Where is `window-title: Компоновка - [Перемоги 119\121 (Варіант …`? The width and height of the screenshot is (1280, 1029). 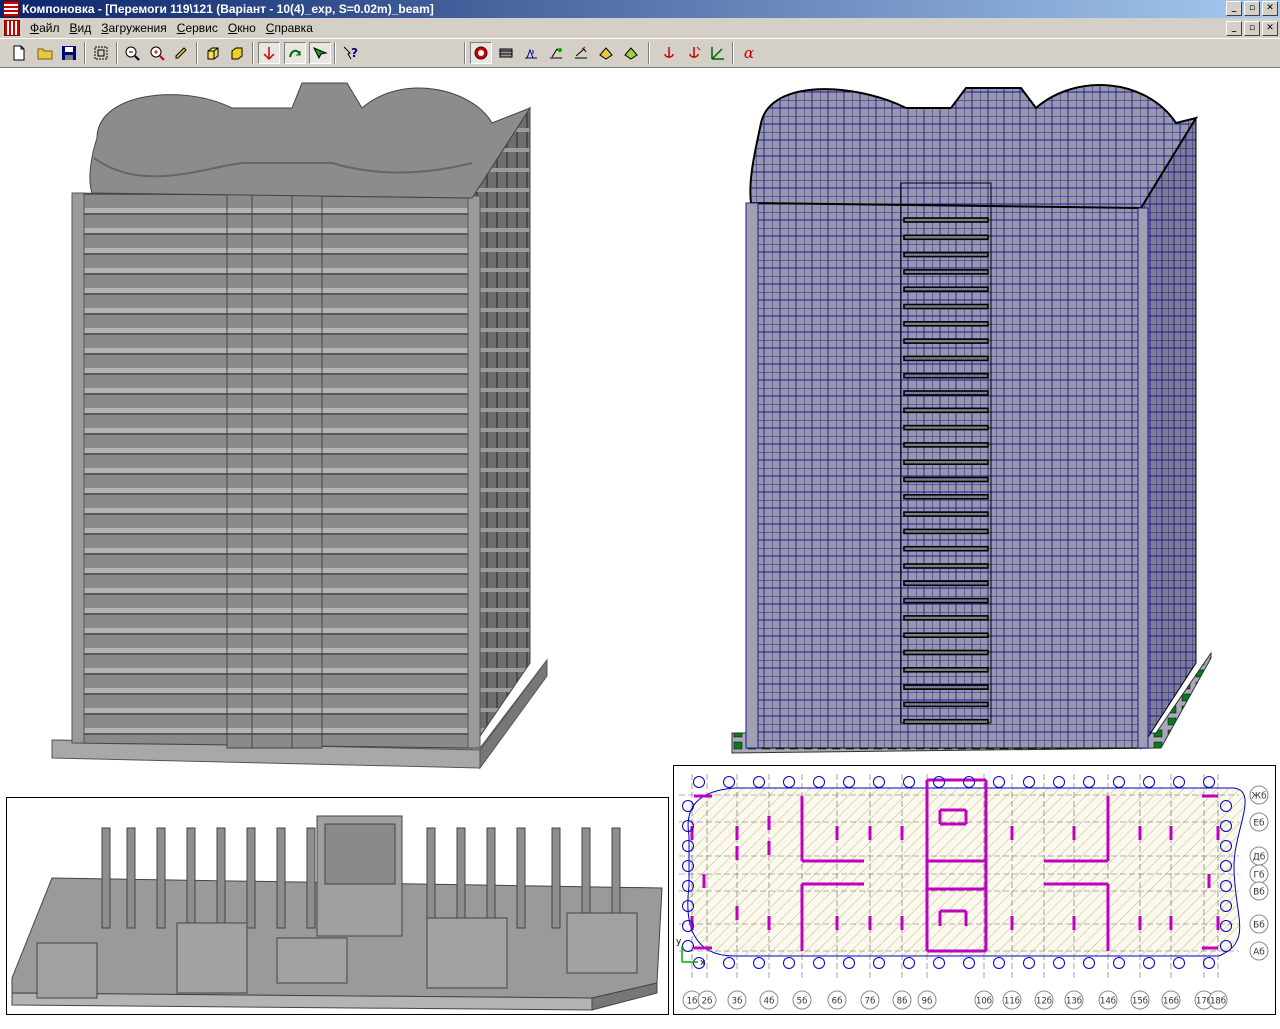 window-title: Компоновка - [Перемоги 119\121 (Варіант … is located at coordinates (228, 9).